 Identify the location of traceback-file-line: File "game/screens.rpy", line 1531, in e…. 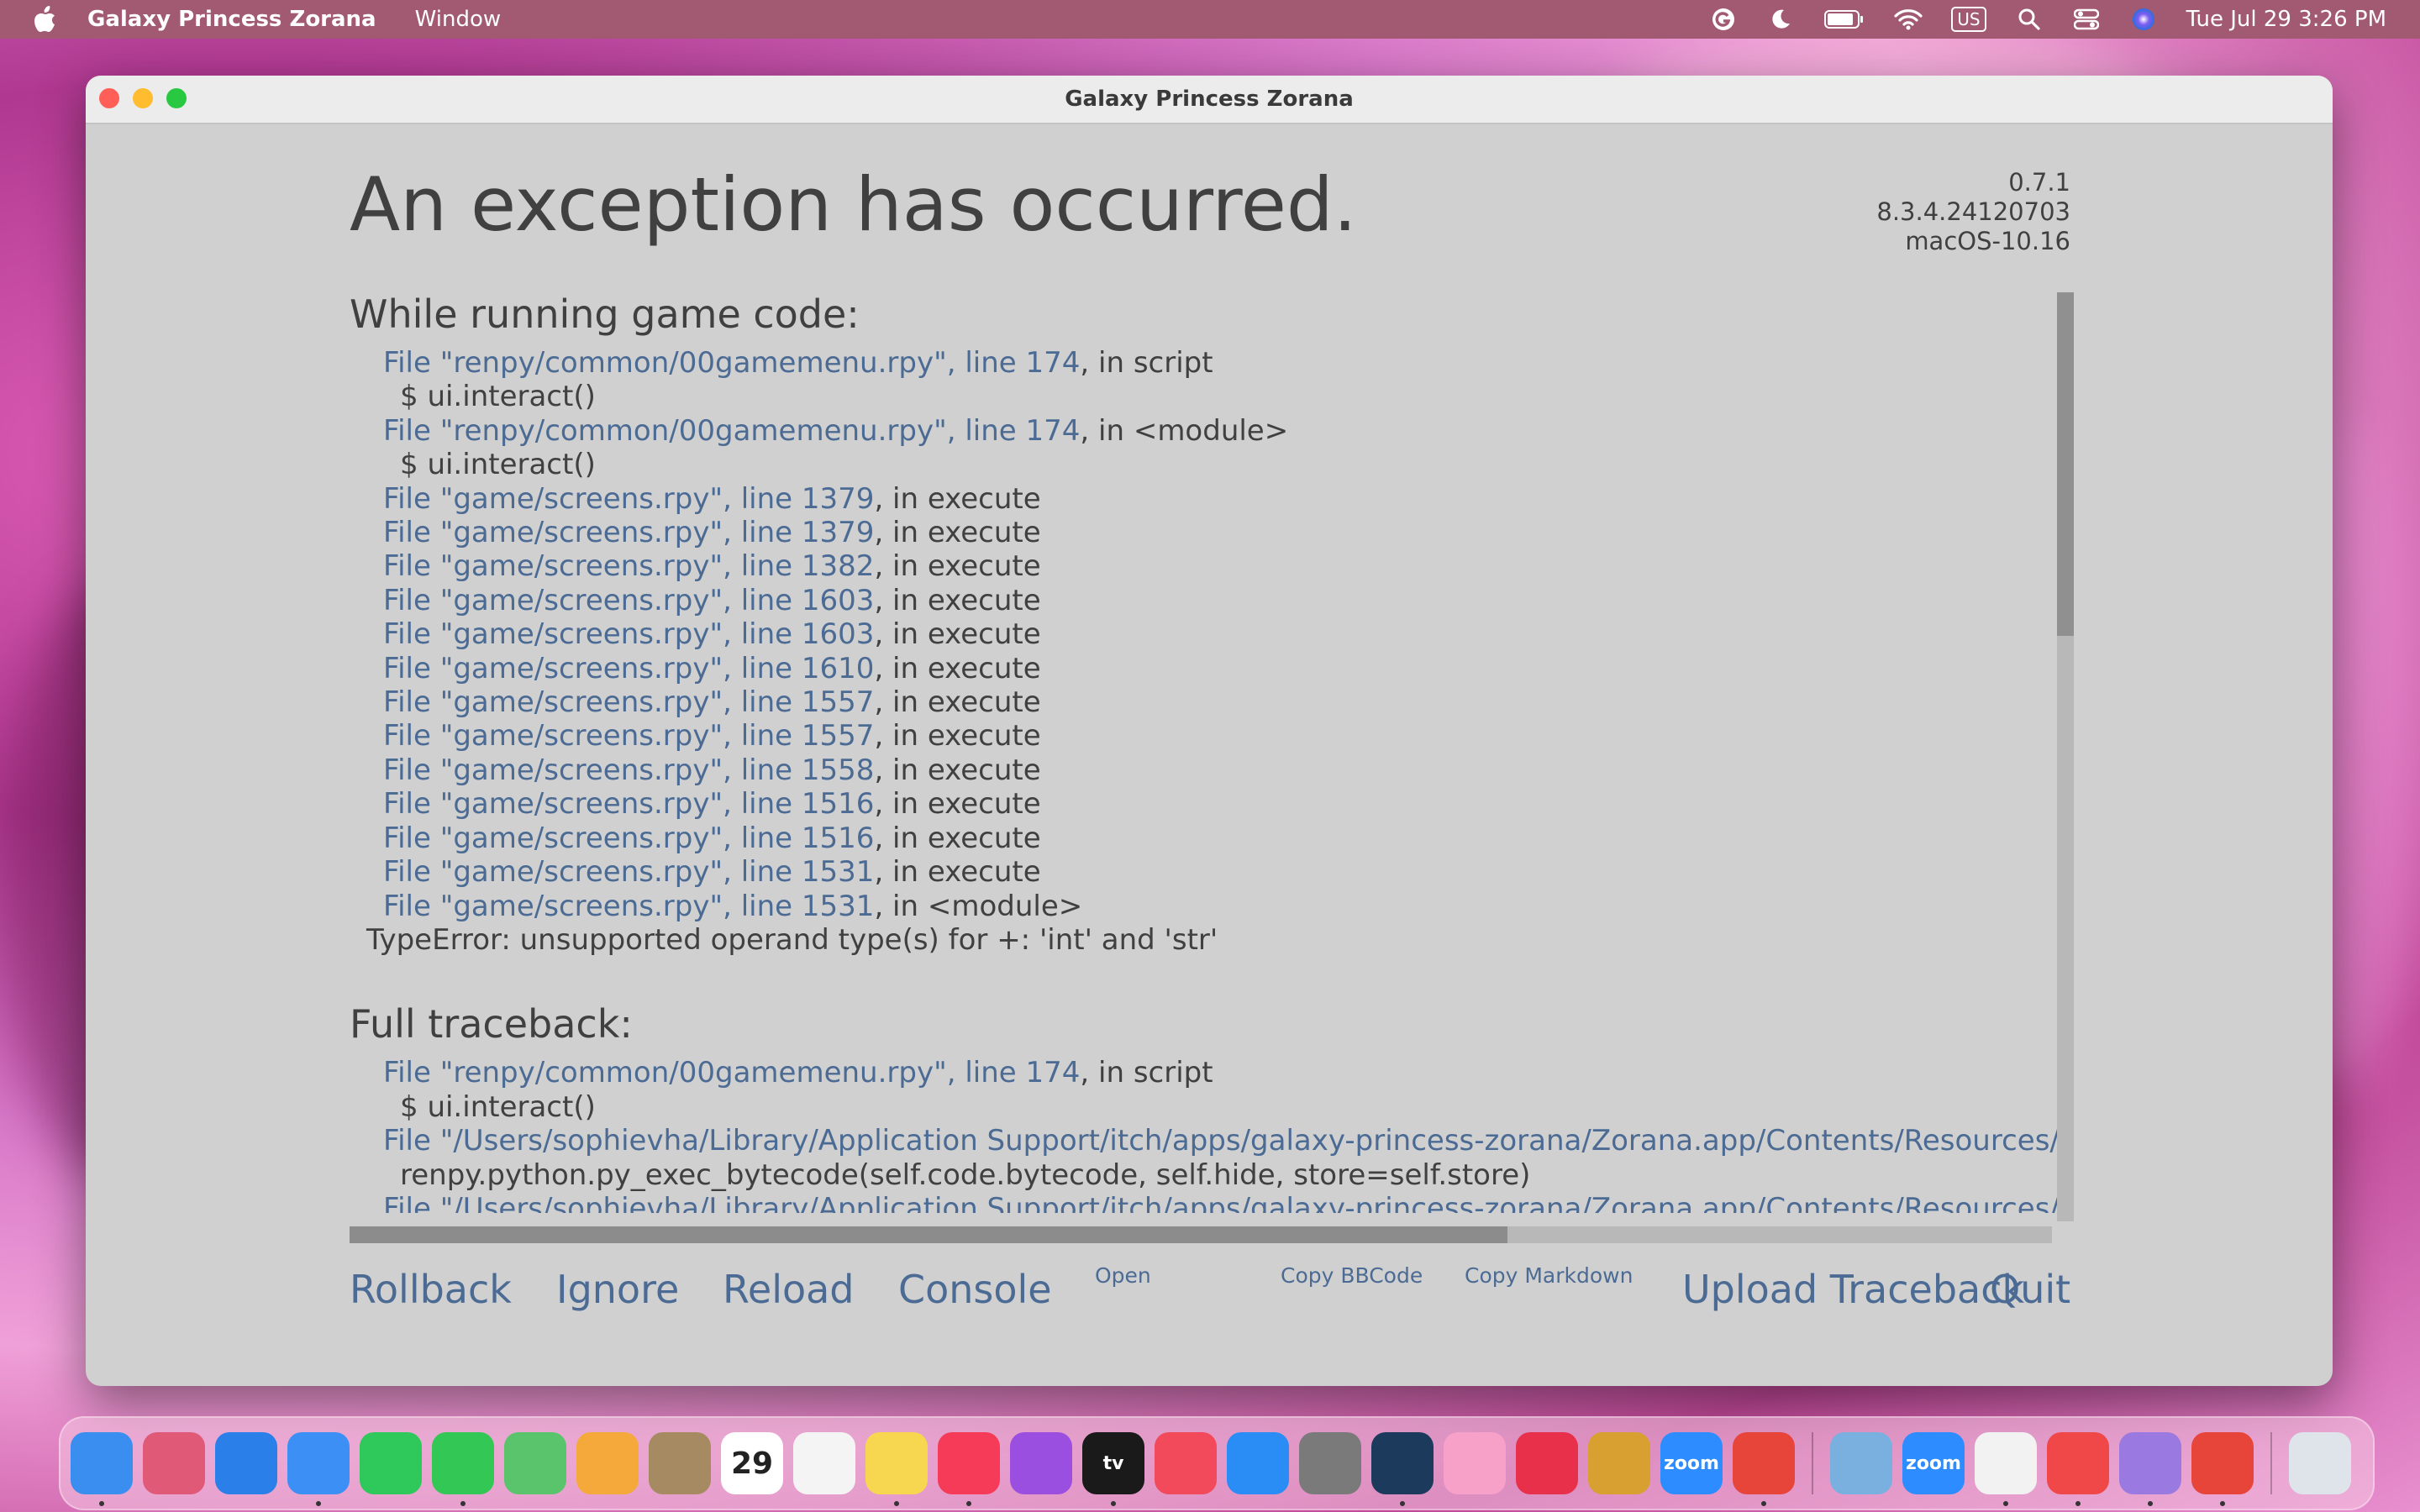
(1207, 872).